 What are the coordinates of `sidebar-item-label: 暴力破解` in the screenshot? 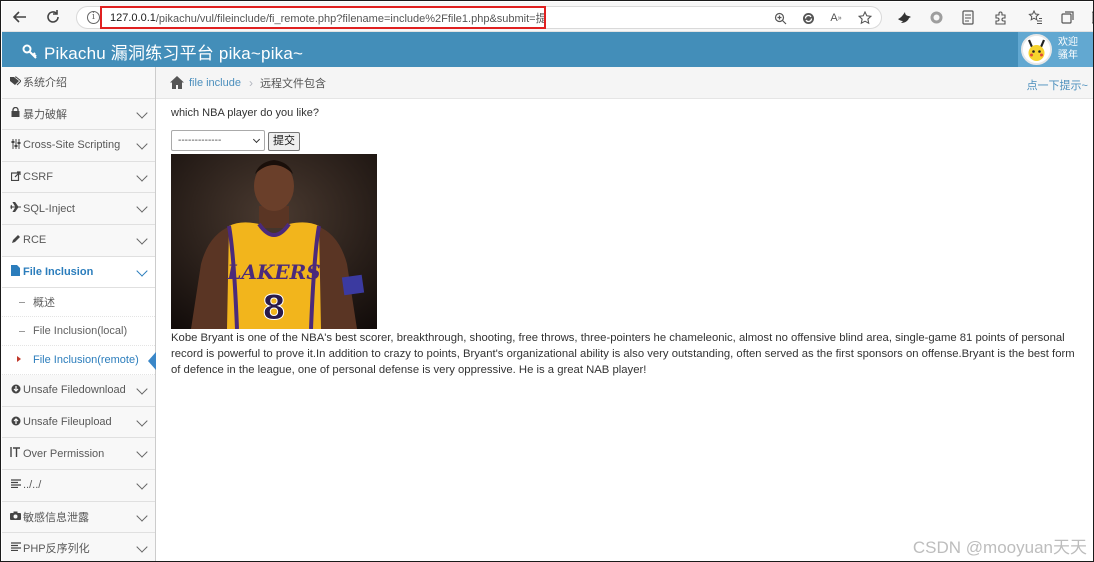 It's located at (45, 114).